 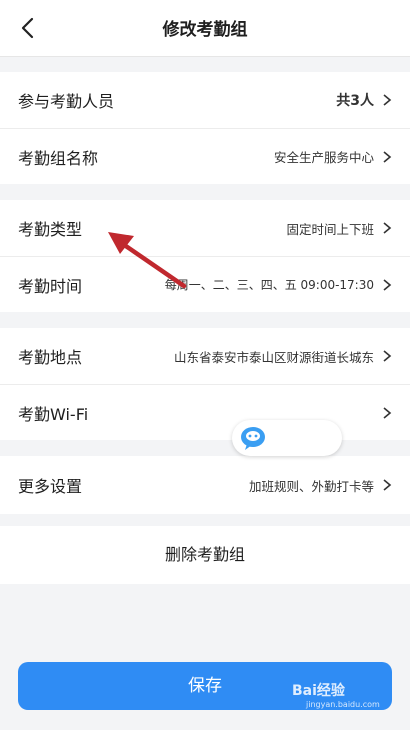 What do you see at coordinates (205, 156) in the screenshot?
I see `group-name-row: 考勤组名称 安全生产服务中心` at bounding box center [205, 156].